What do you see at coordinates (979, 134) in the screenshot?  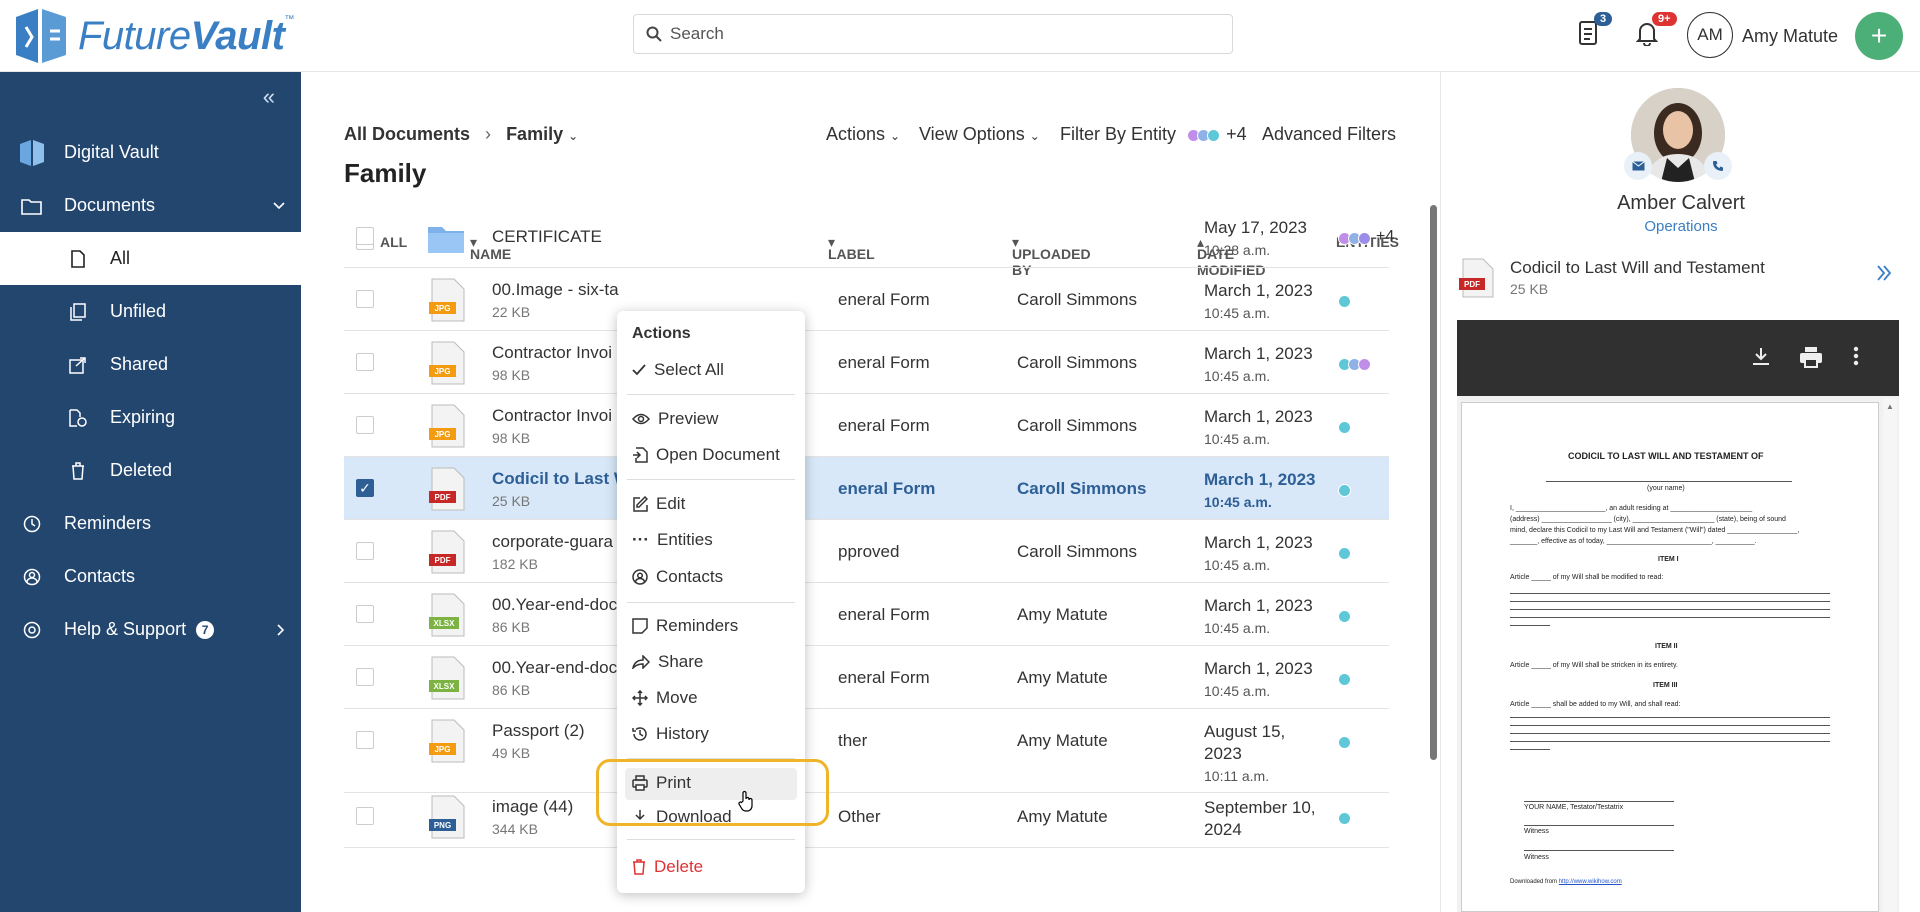 I see `view-options-dropdown: View Options ⌄` at bounding box center [979, 134].